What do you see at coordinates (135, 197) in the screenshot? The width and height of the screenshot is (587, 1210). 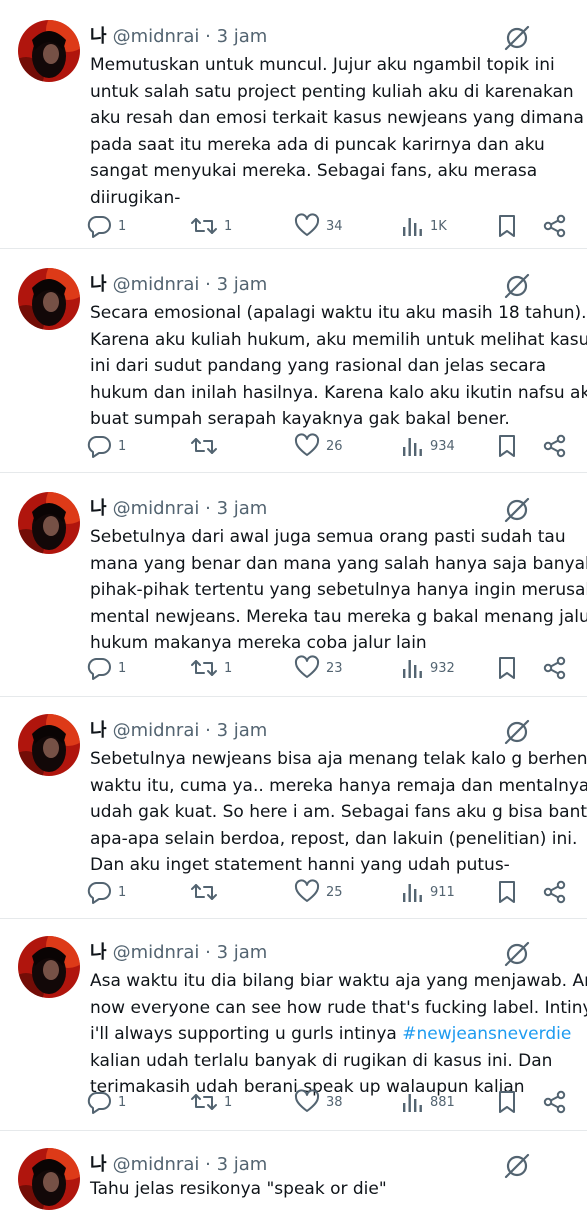 I see `tweet-line: diirugikan-` at bounding box center [135, 197].